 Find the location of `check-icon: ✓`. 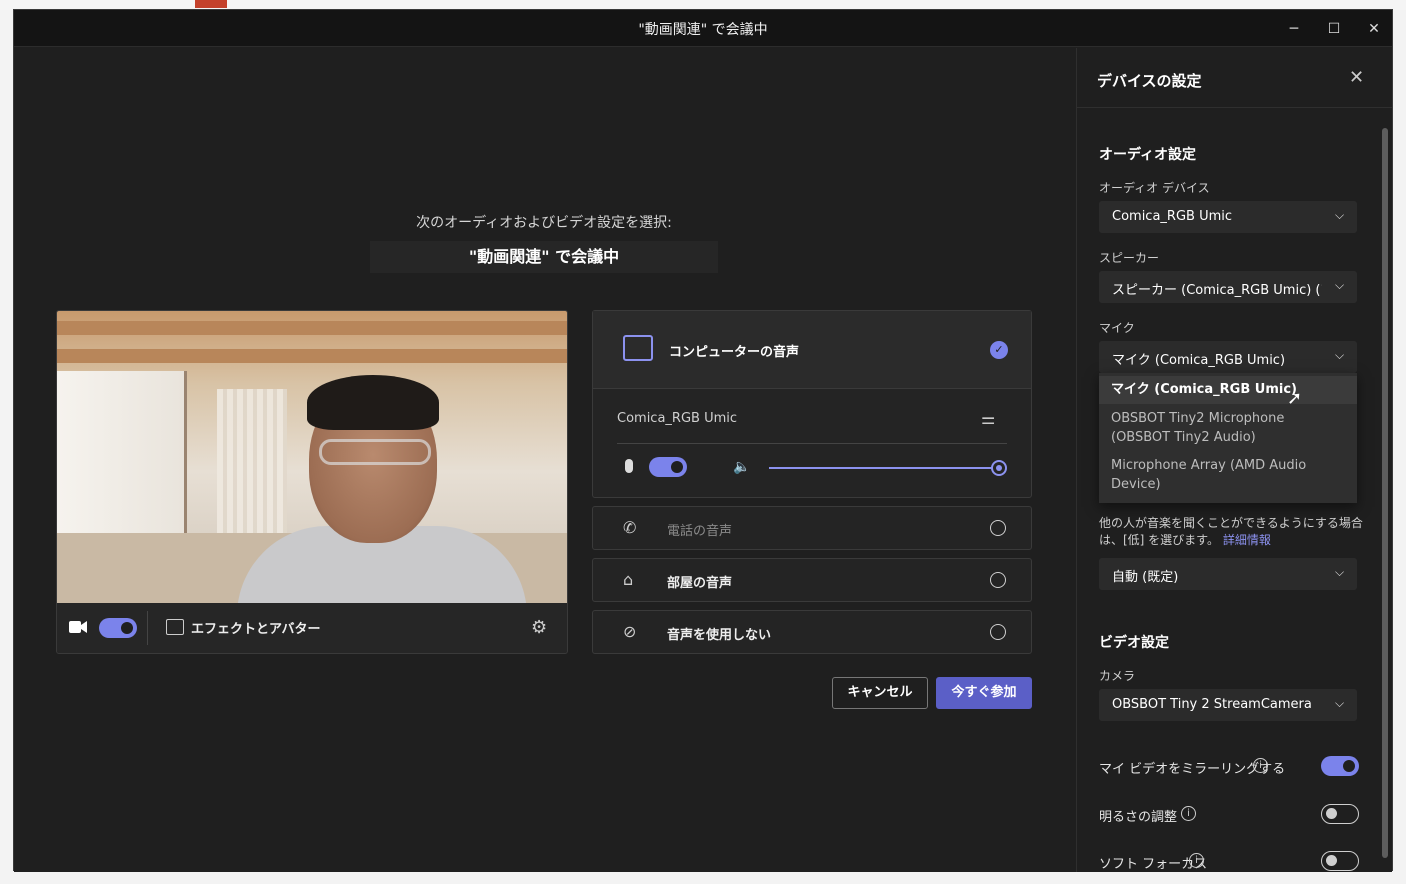

check-icon: ✓ is located at coordinates (999, 350).